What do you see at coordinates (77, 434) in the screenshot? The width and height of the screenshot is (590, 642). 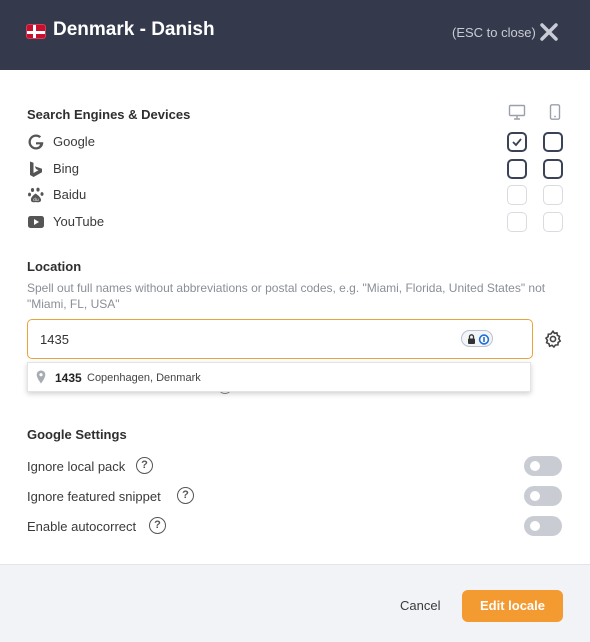 I see `google-settings-title: Google Settings` at bounding box center [77, 434].